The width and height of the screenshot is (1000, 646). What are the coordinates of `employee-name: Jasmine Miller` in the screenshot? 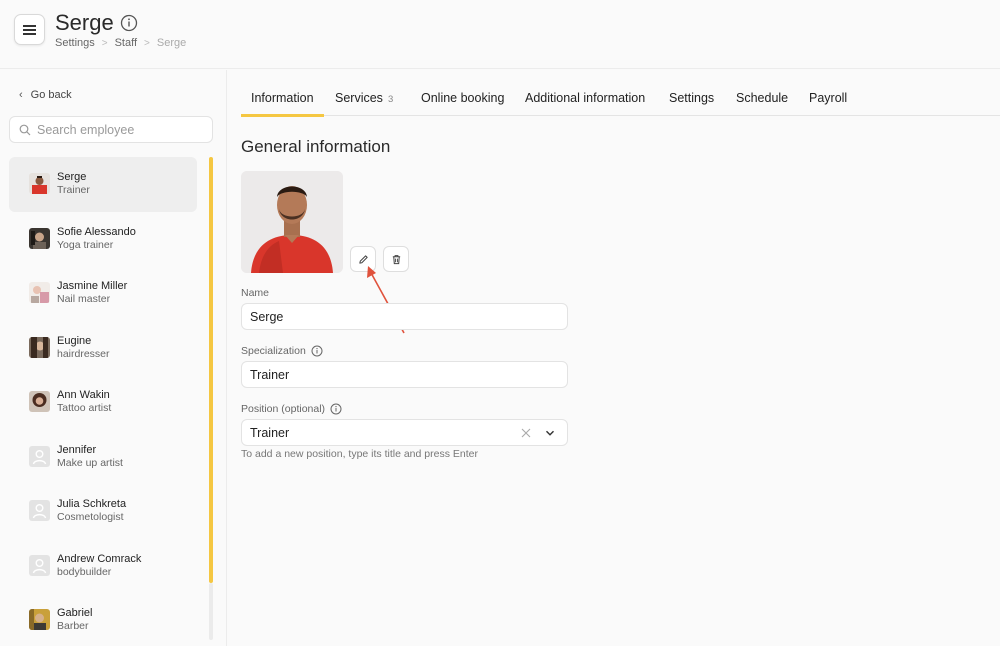 It's located at (92, 286).